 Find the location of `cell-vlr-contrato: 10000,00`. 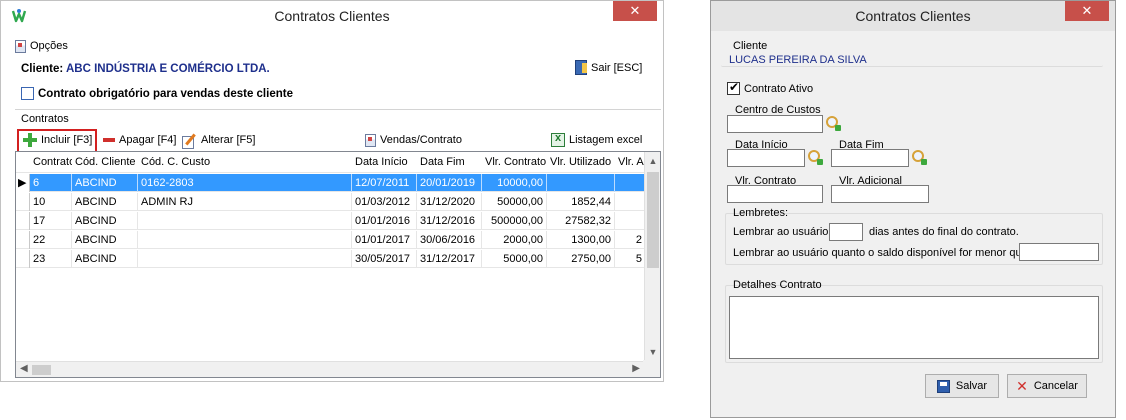

cell-vlr-contrato: 10000,00 is located at coordinates (514, 183).